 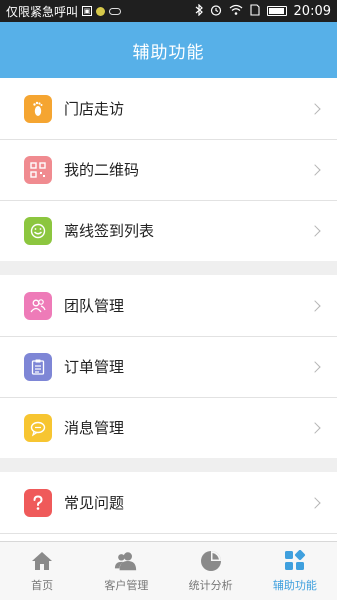 What do you see at coordinates (126, 585) in the screenshot?
I see `nav-tab-label: 客户管理` at bounding box center [126, 585].